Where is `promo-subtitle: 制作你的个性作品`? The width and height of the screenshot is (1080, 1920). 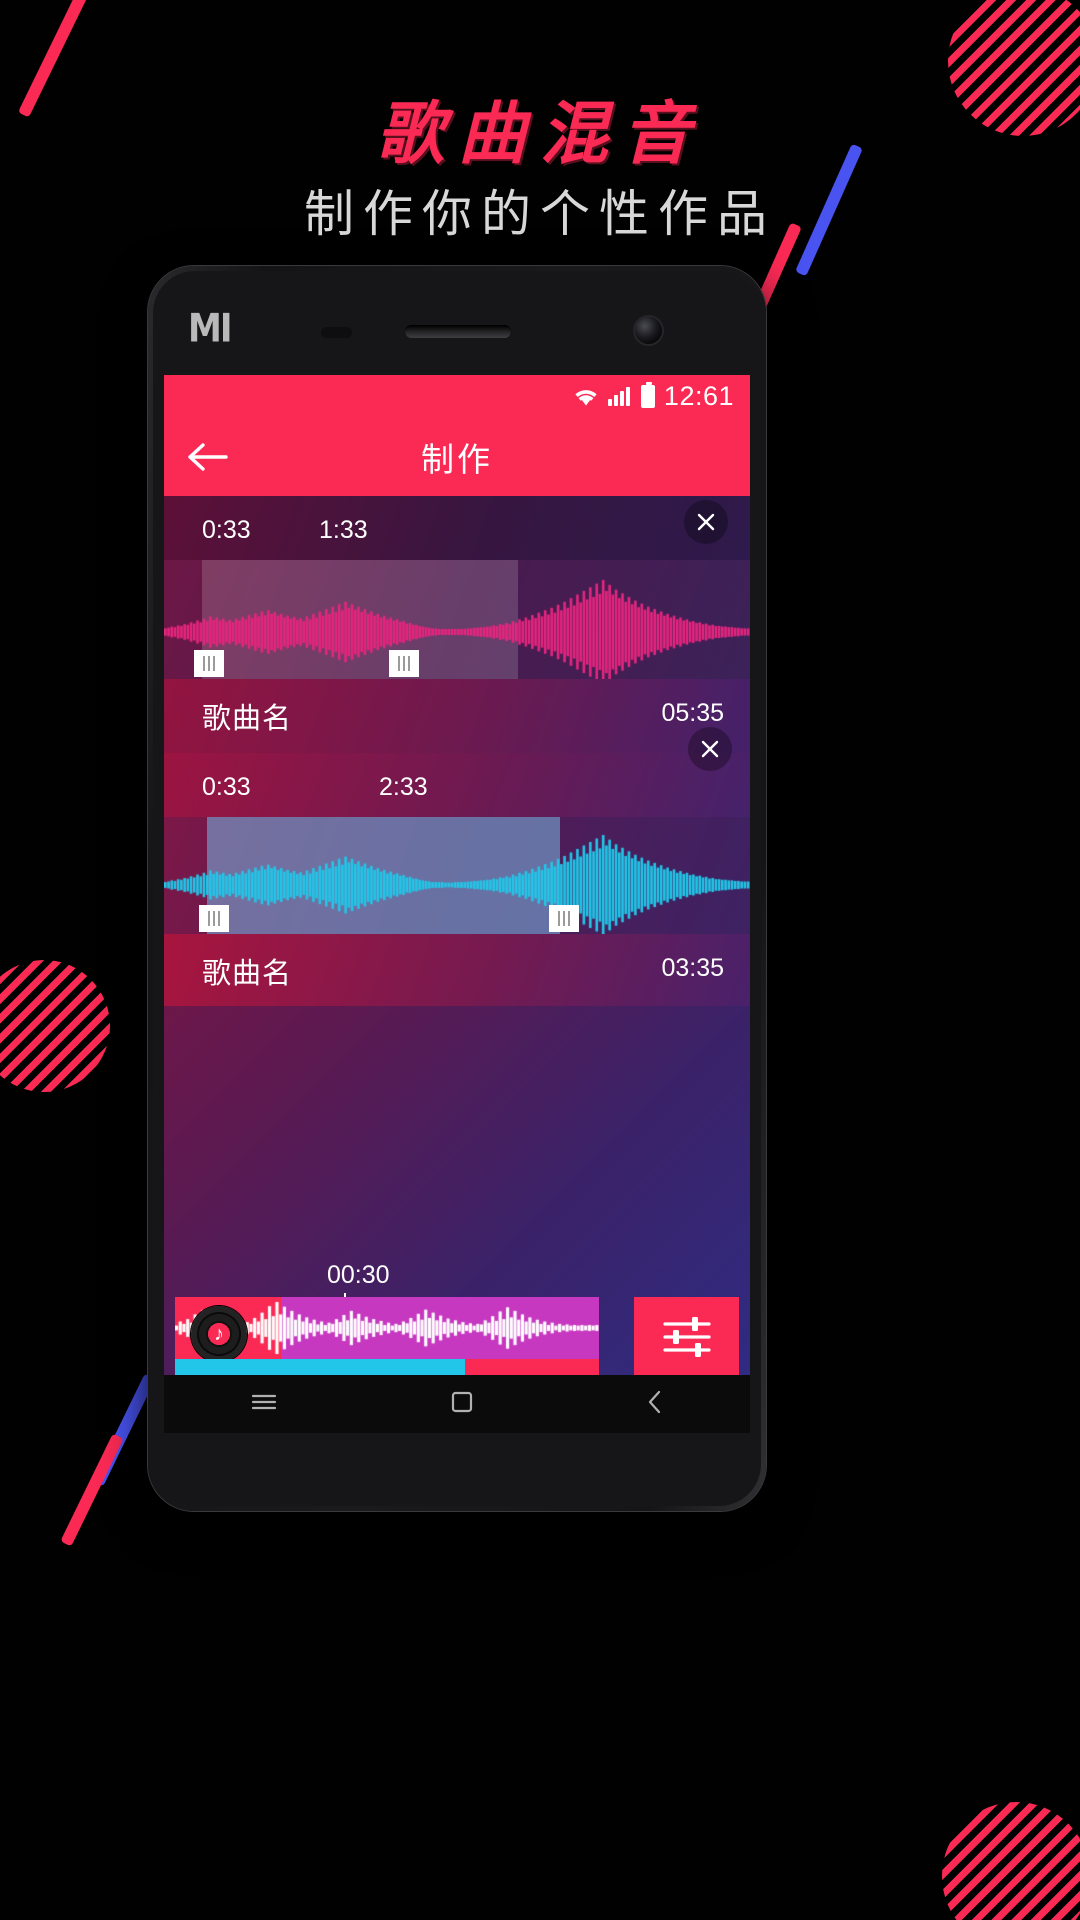 promo-subtitle: 制作你的个性作品 is located at coordinates (540, 214).